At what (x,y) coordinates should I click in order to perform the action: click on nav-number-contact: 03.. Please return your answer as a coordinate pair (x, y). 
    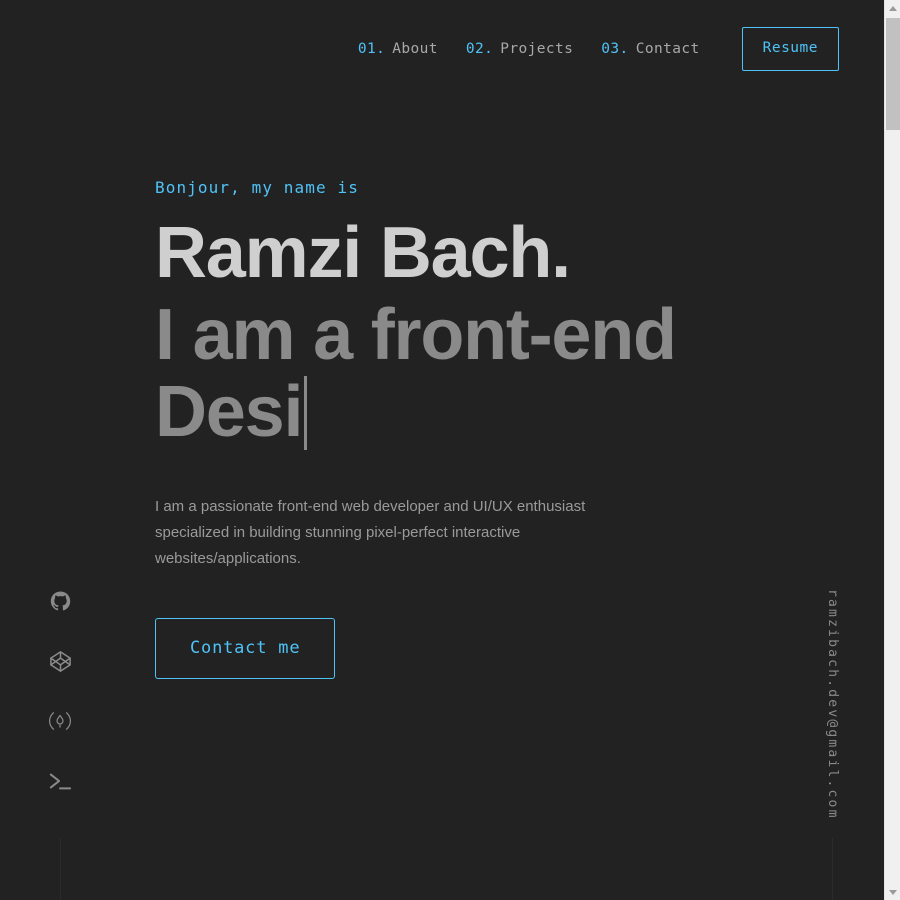
    Looking at the image, I should click on (615, 49).